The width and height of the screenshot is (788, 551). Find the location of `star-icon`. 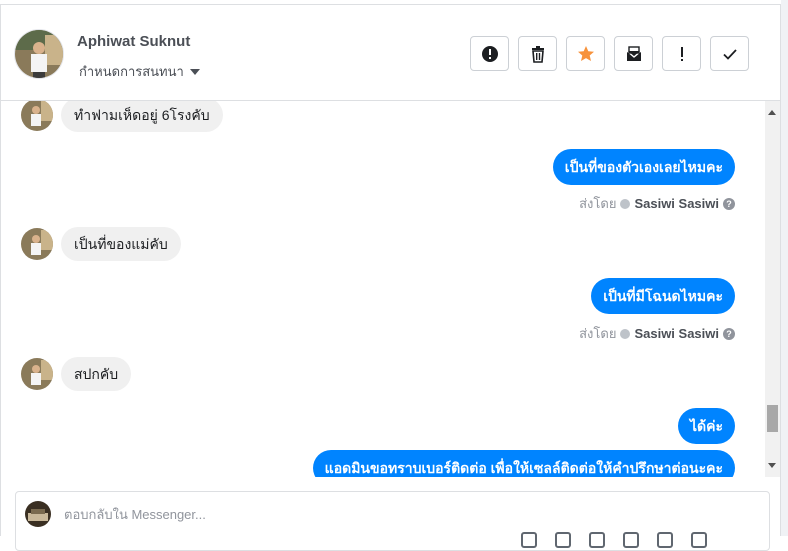

star-icon is located at coordinates (585, 53).